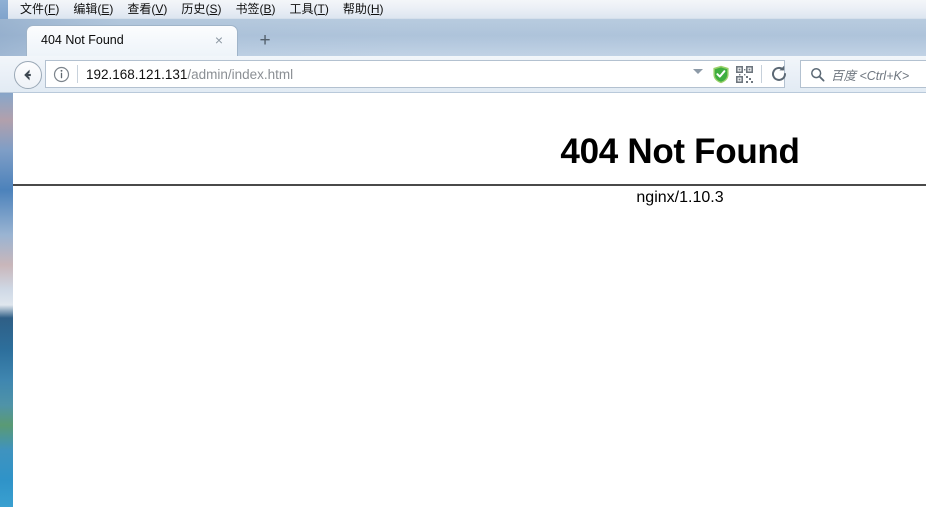  Describe the element at coordinates (132, 40) in the screenshot. I see `tab-404-not-found: 404 Not Found ×` at that location.